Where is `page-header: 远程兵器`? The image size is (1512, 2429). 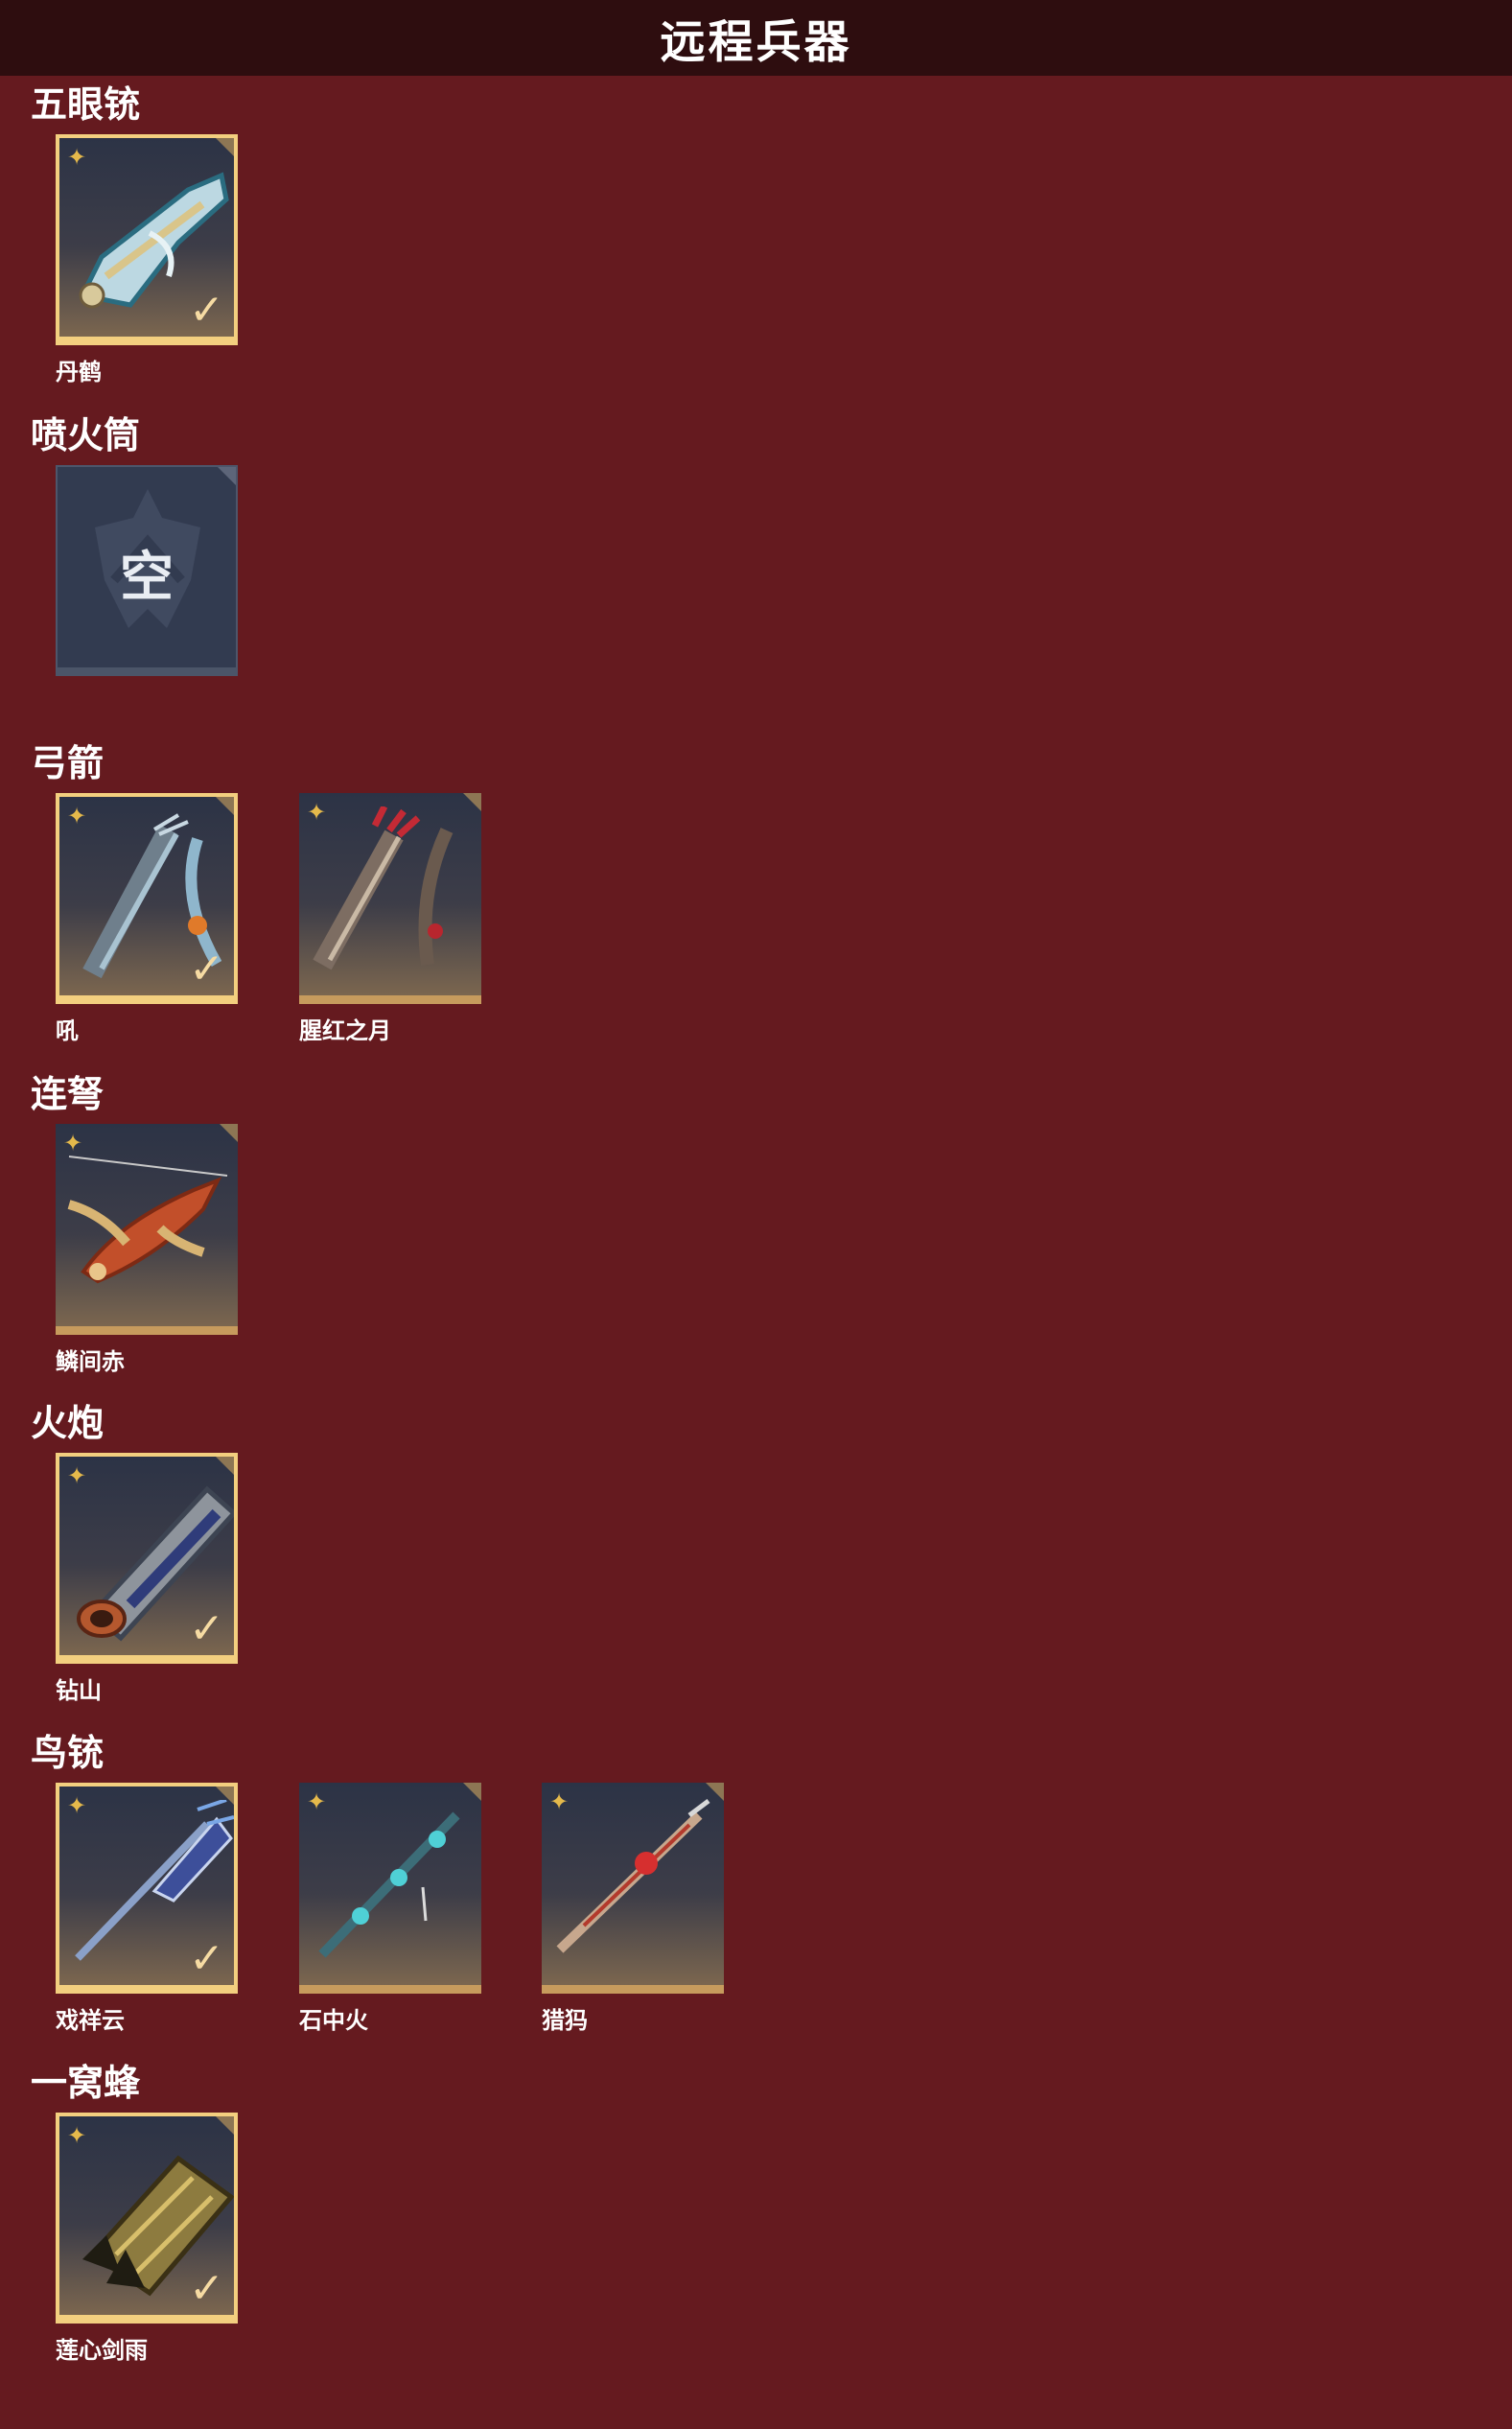
page-header: 远程兵器 is located at coordinates (756, 38).